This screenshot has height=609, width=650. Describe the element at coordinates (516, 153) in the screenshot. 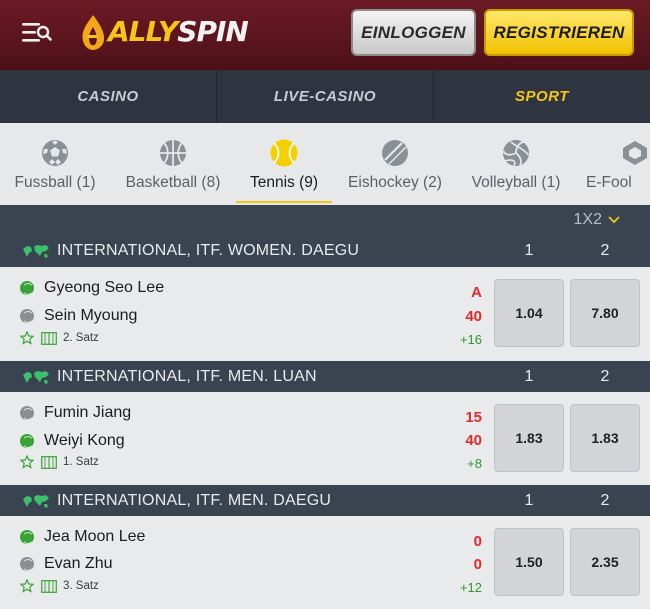

I see `volleyball-icon` at that location.